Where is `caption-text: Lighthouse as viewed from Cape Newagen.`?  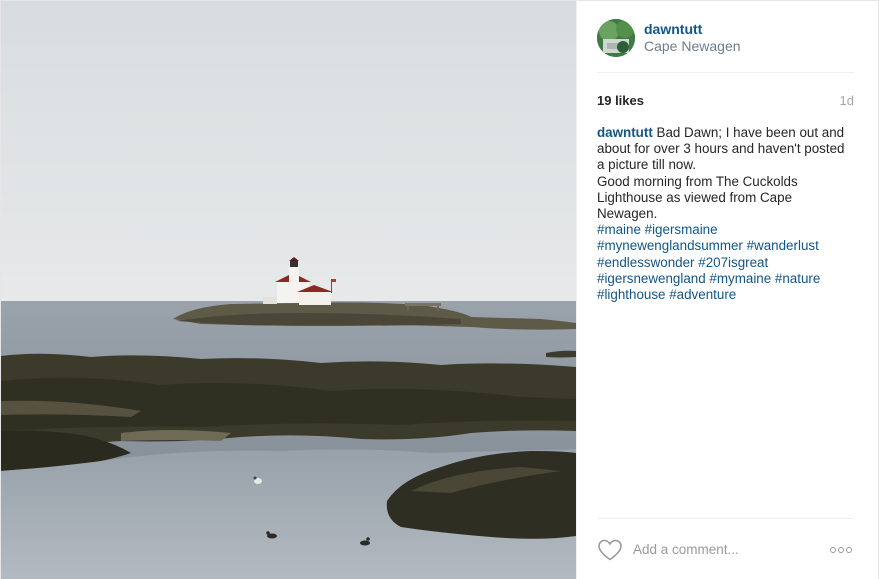
caption-text: Lighthouse as viewed from Cape Newagen. is located at coordinates (695, 205).